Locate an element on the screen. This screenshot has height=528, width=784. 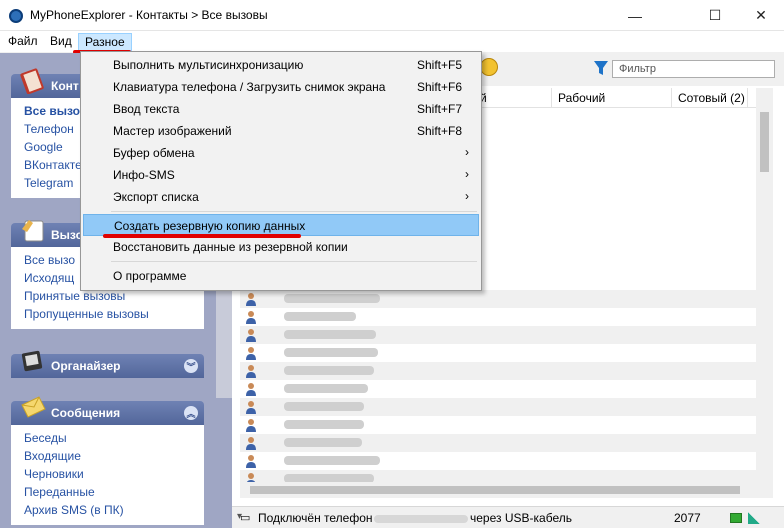
status-count: 2077 is located at coordinates (687, 518).